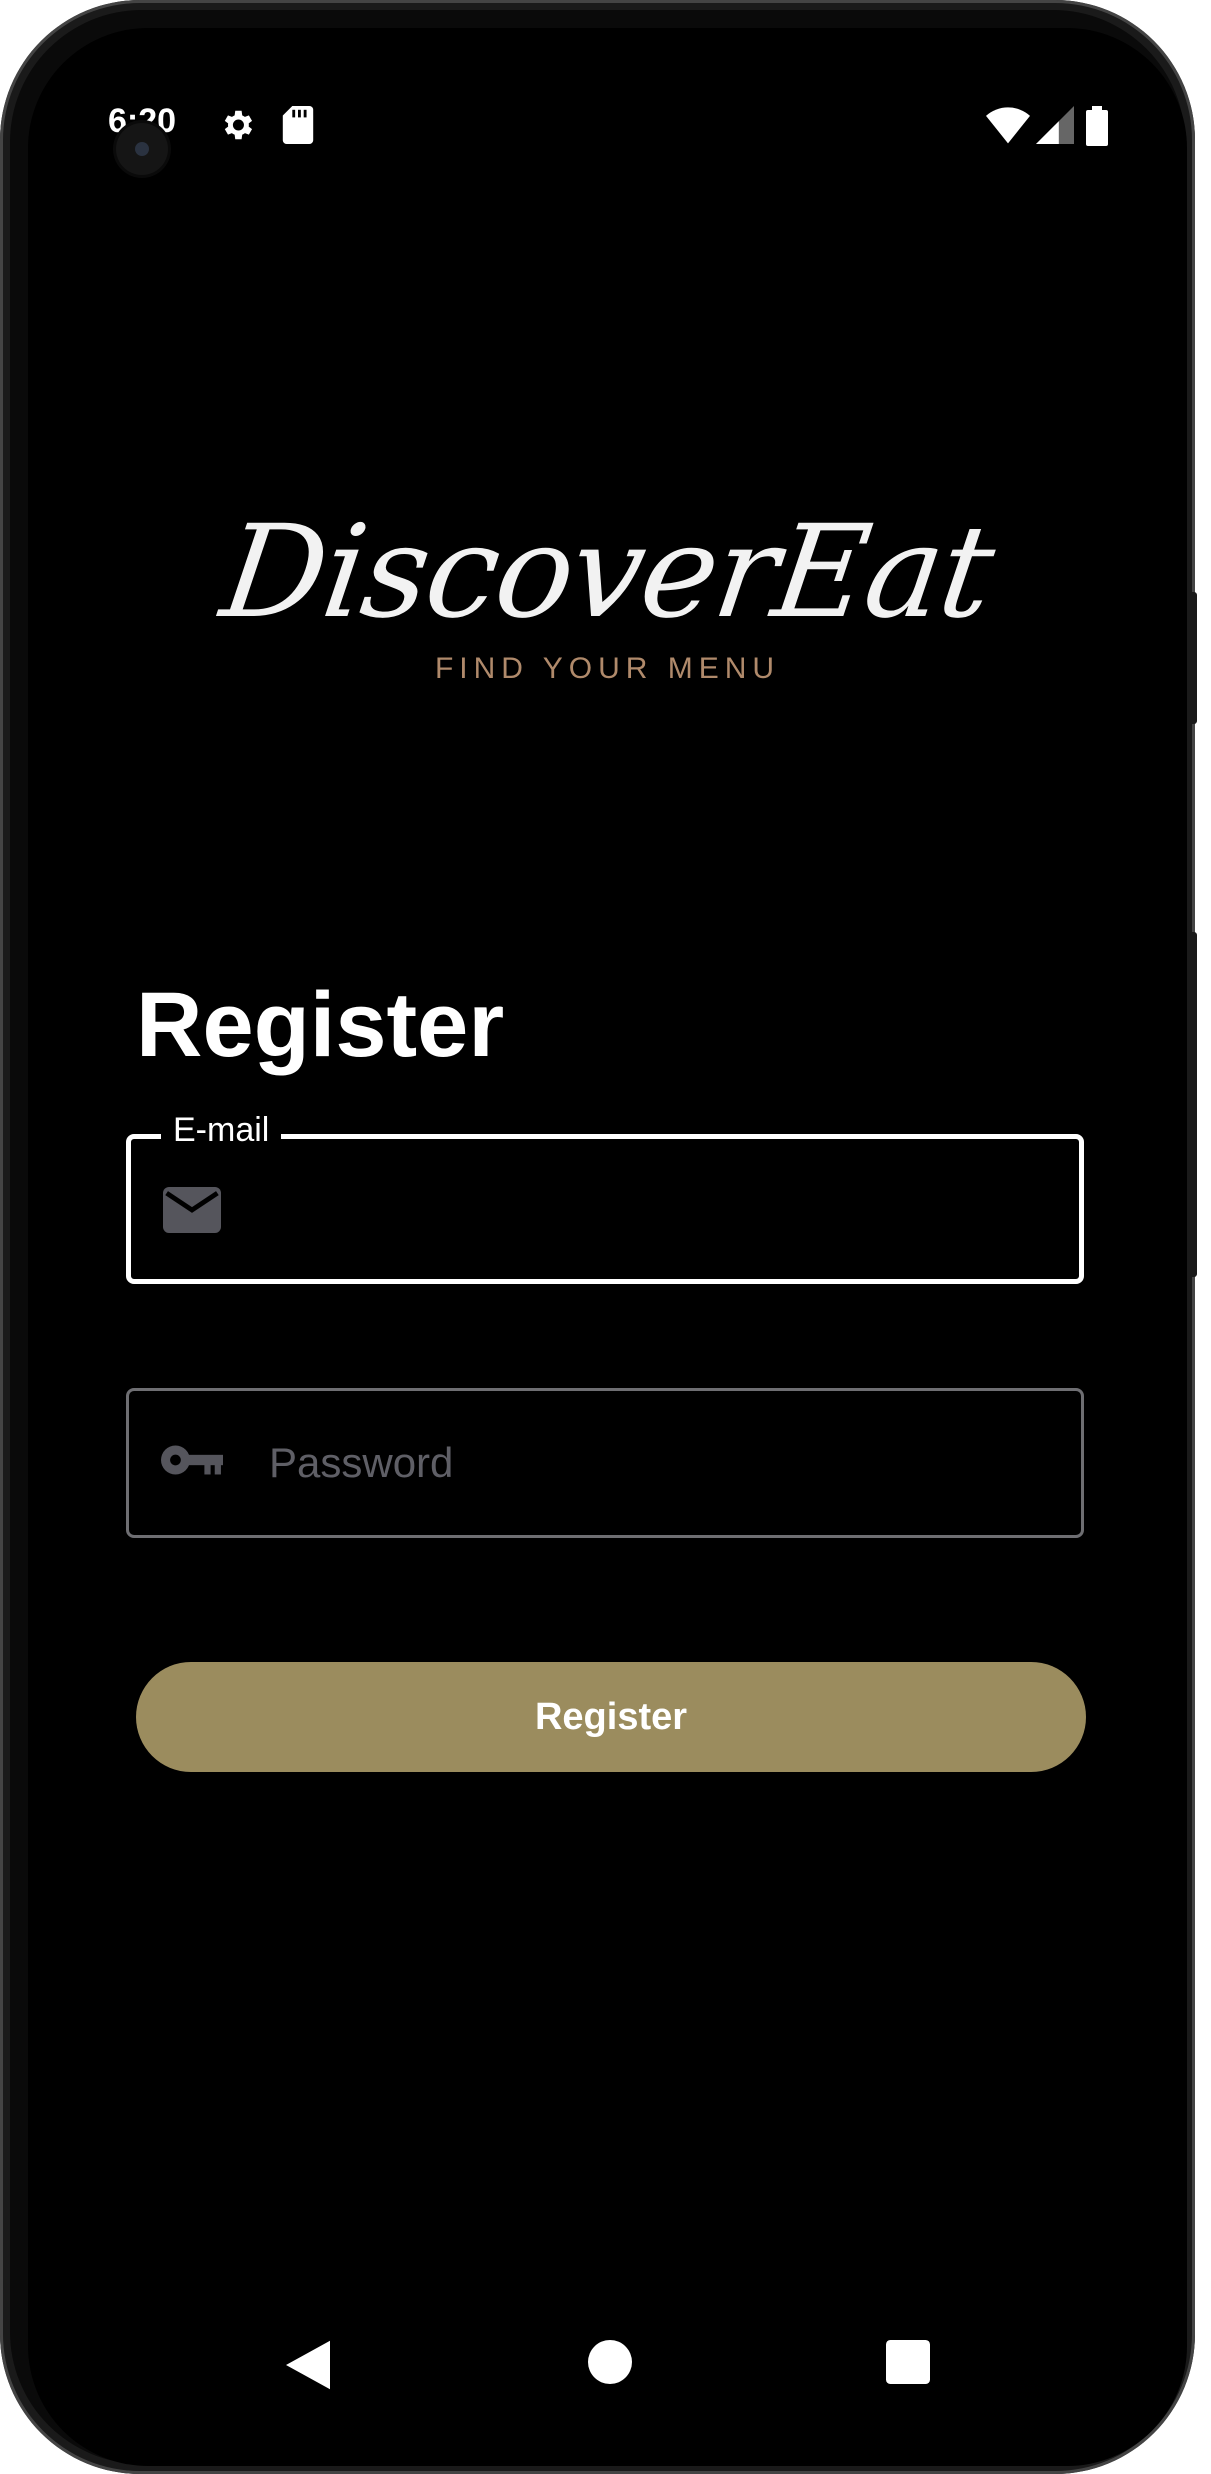 This screenshot has width=1211, height=2474. I want to click on cell-signal-icon, so click(1055, 127).